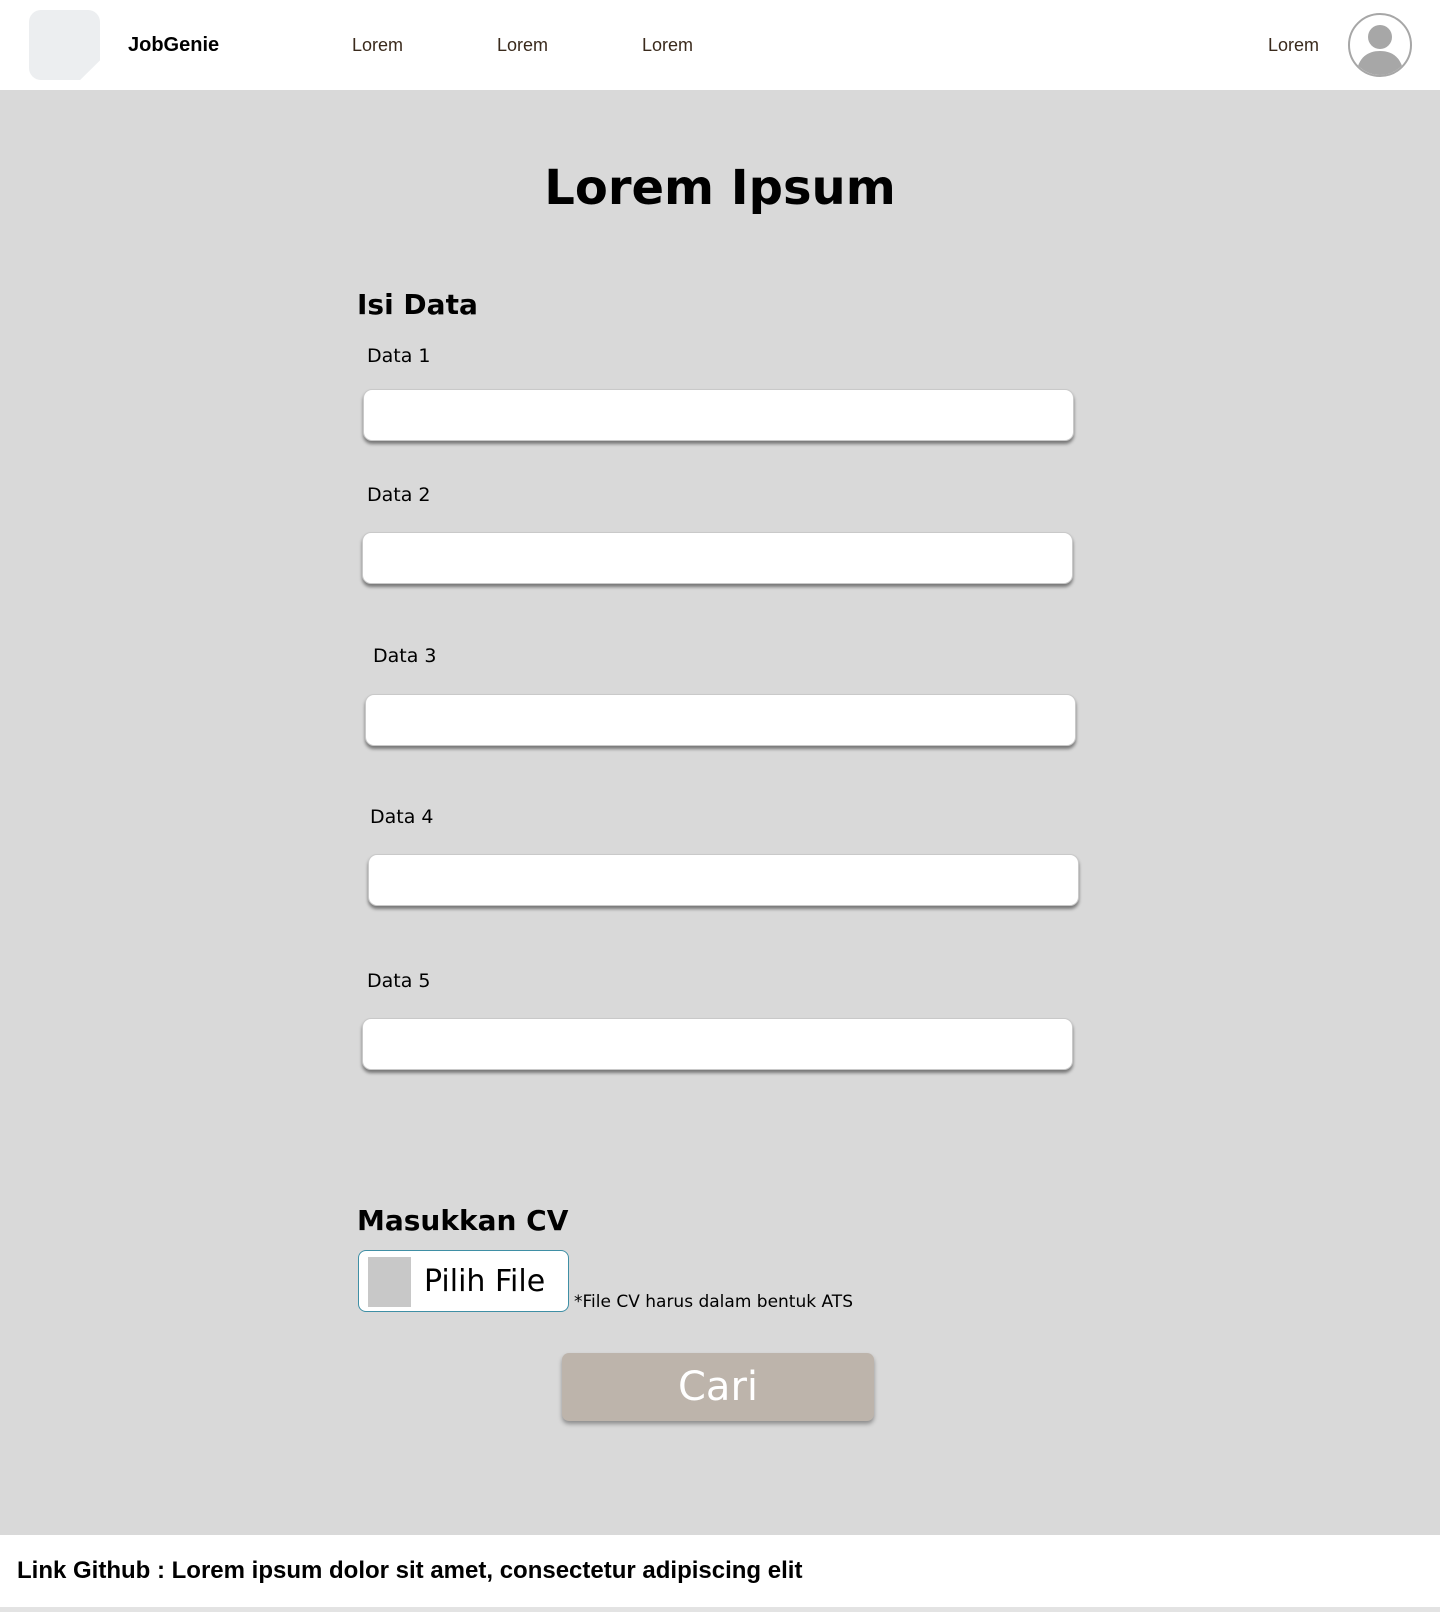 The image size is (1440, 1612). What do you see at coordinates (399, 495) in the screenshot?
I see `field-label-data-2: Data 2` at bounding box center [399, 495].